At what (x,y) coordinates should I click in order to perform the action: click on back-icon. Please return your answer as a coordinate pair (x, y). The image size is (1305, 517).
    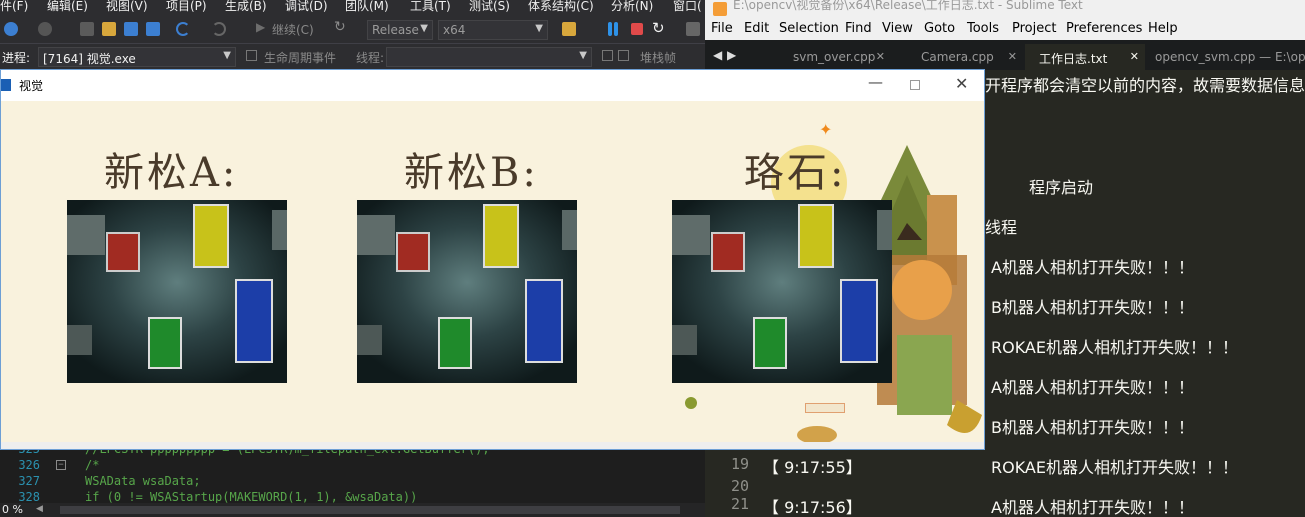
    Looking at the image, I should click on (11, 29).